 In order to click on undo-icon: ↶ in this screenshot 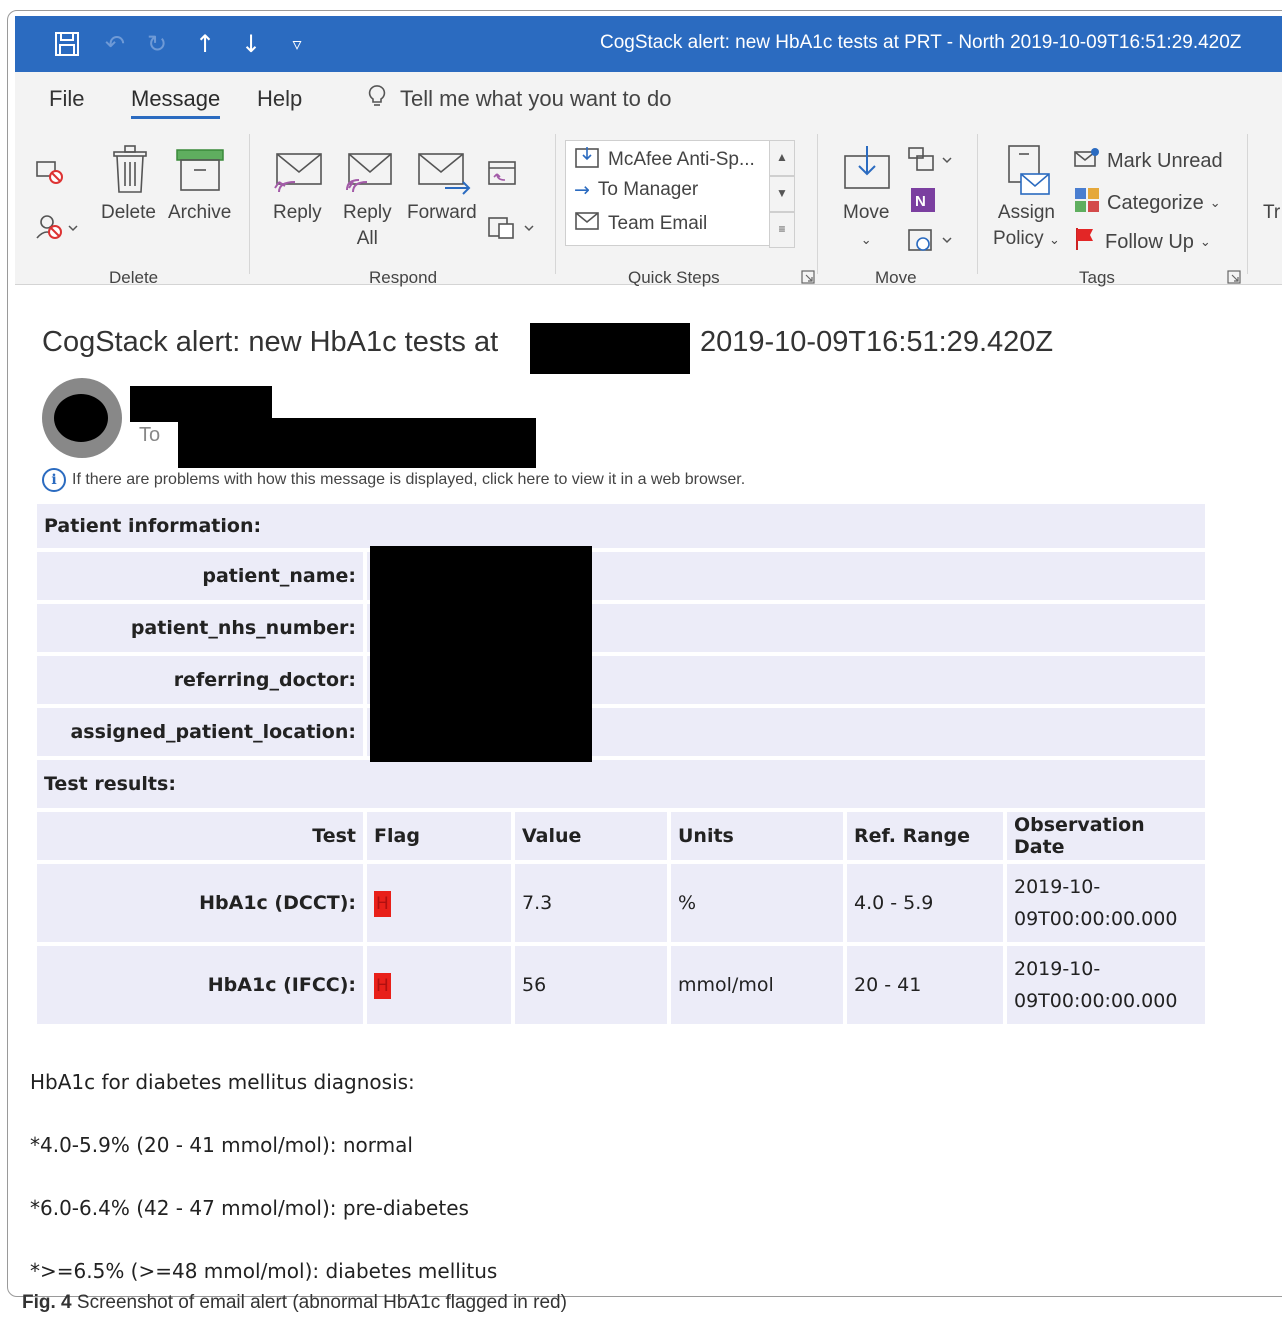, I will do `click(115, 44)`.